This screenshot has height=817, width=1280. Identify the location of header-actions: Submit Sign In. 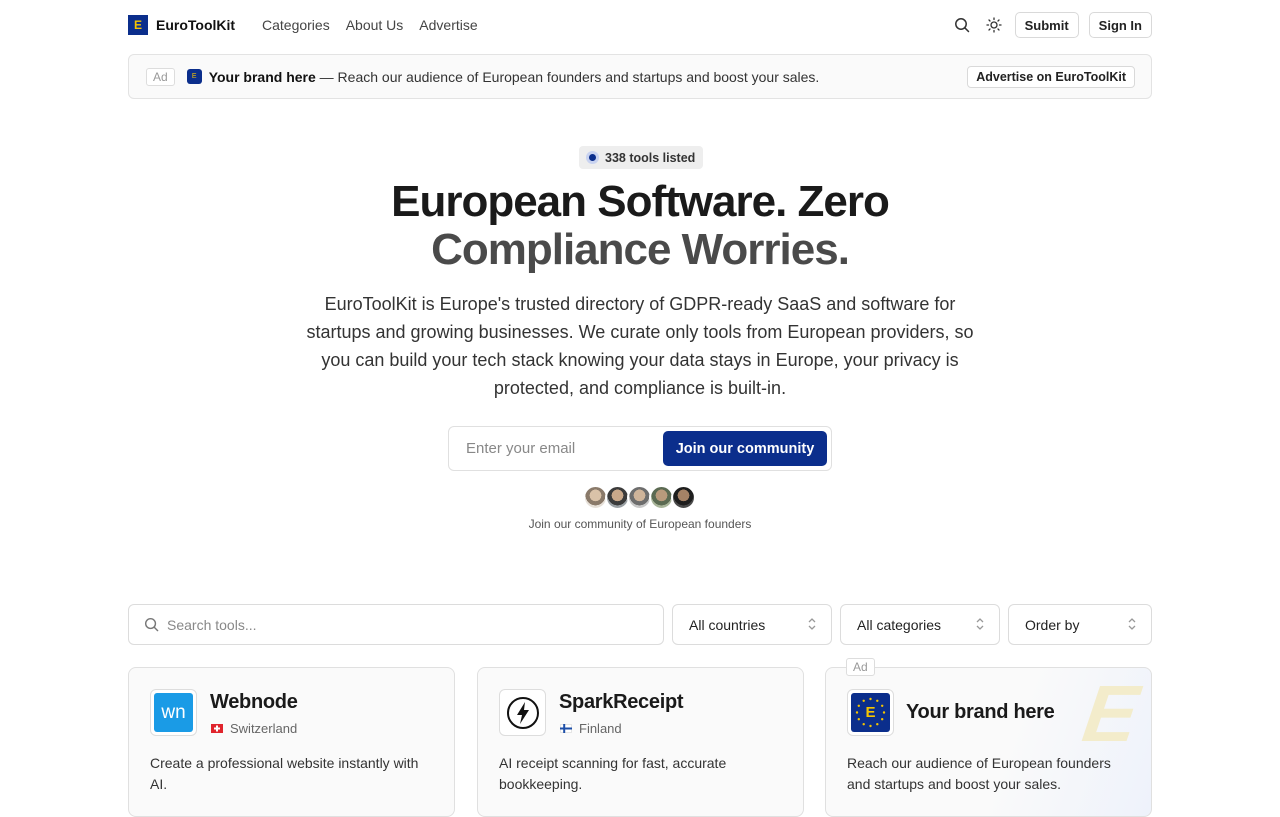
(1051, 25).